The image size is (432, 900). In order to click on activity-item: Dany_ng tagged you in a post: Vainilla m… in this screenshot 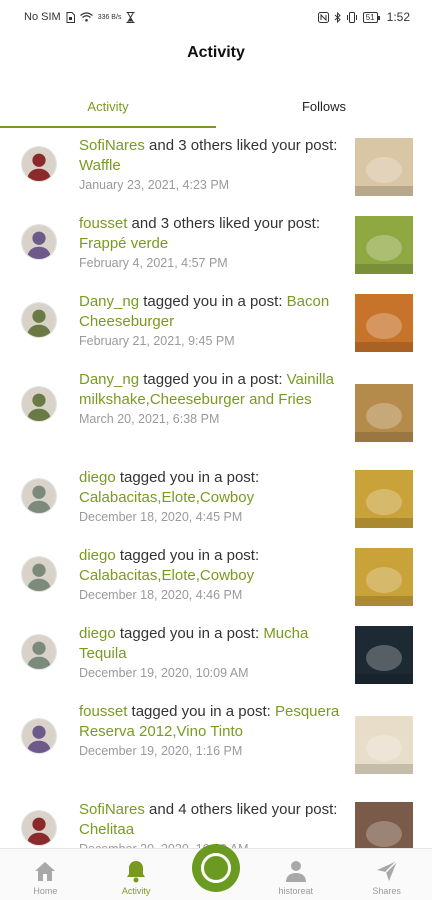, I will do `click(216, 413)`.